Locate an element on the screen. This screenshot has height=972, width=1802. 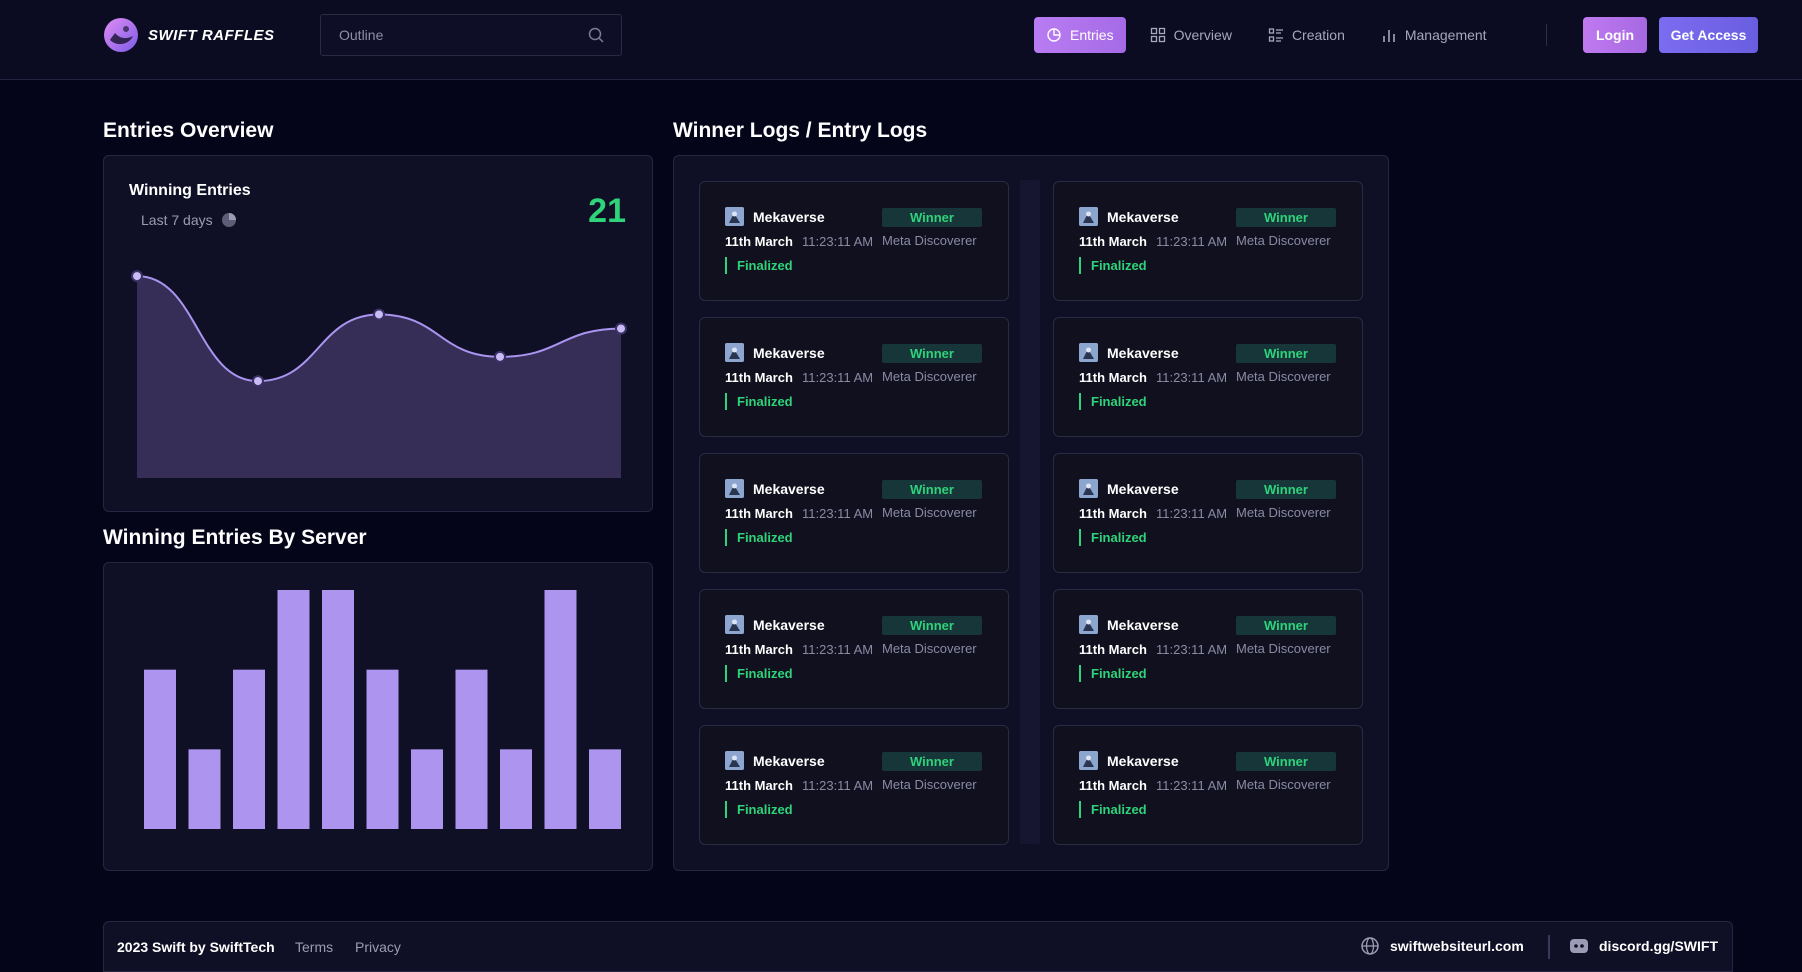
footer-privacy-link: Privacy is located at coordinates (378, 947).